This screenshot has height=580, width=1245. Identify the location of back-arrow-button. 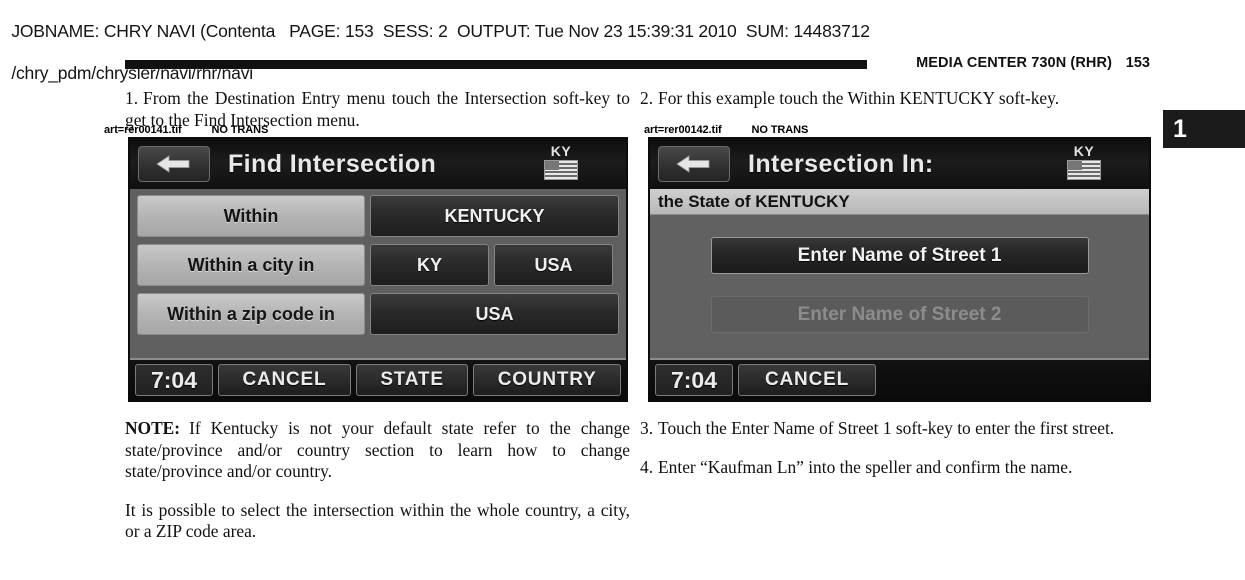
(174, 164).